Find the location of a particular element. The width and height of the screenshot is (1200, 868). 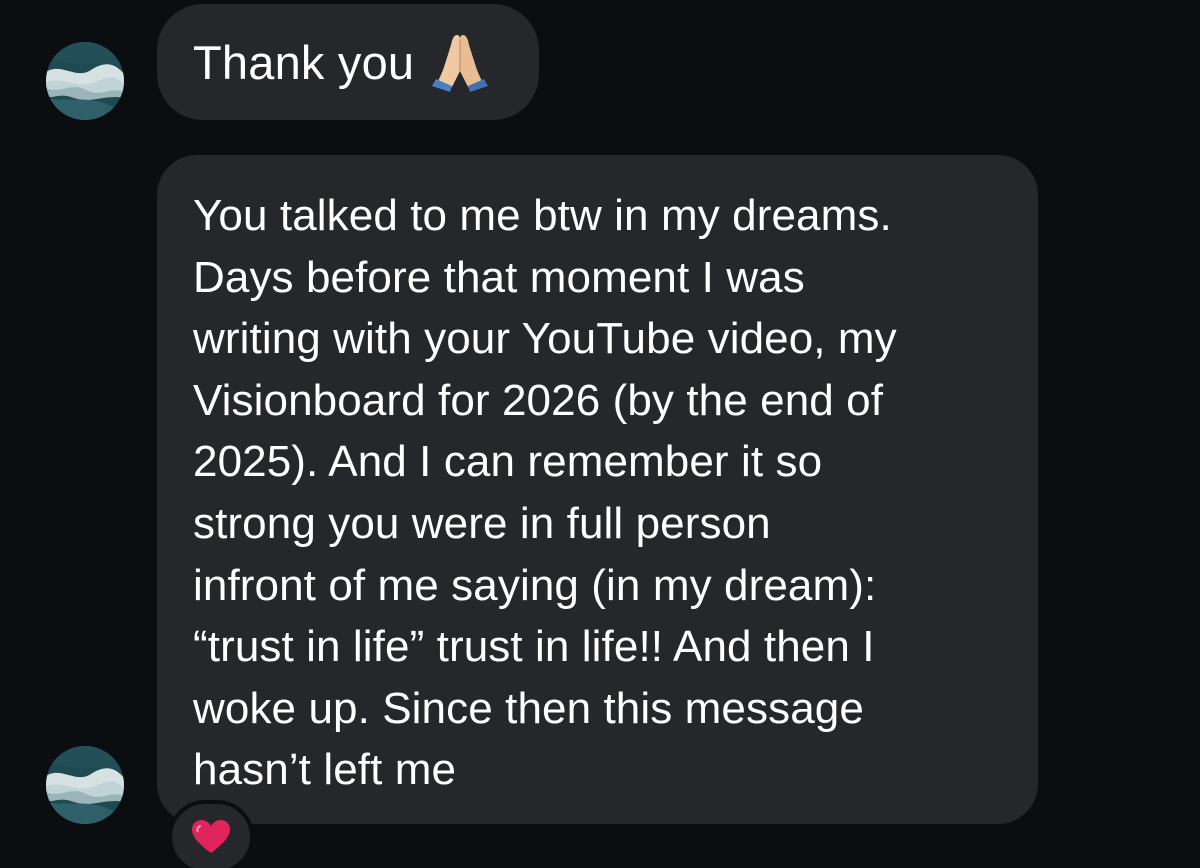

message-text: Thank you is located at coordinates (304, 62).